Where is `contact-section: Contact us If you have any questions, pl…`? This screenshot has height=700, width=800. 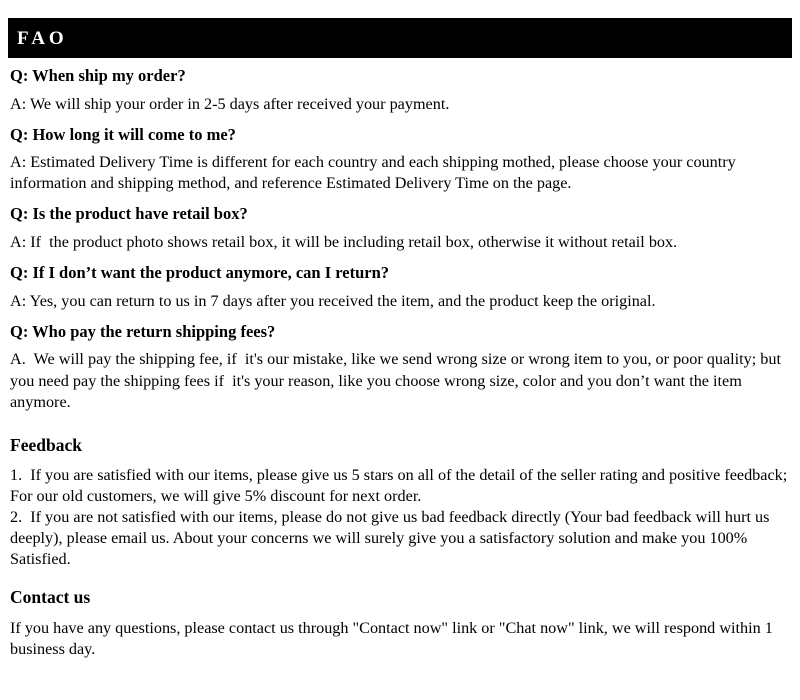 contact-section: Contact us If you have any questions, pl… is located at coordinates (401, 623).